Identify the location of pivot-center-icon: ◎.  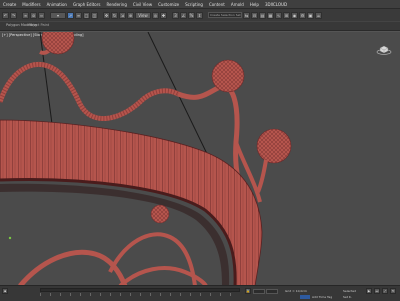
(155, 15).